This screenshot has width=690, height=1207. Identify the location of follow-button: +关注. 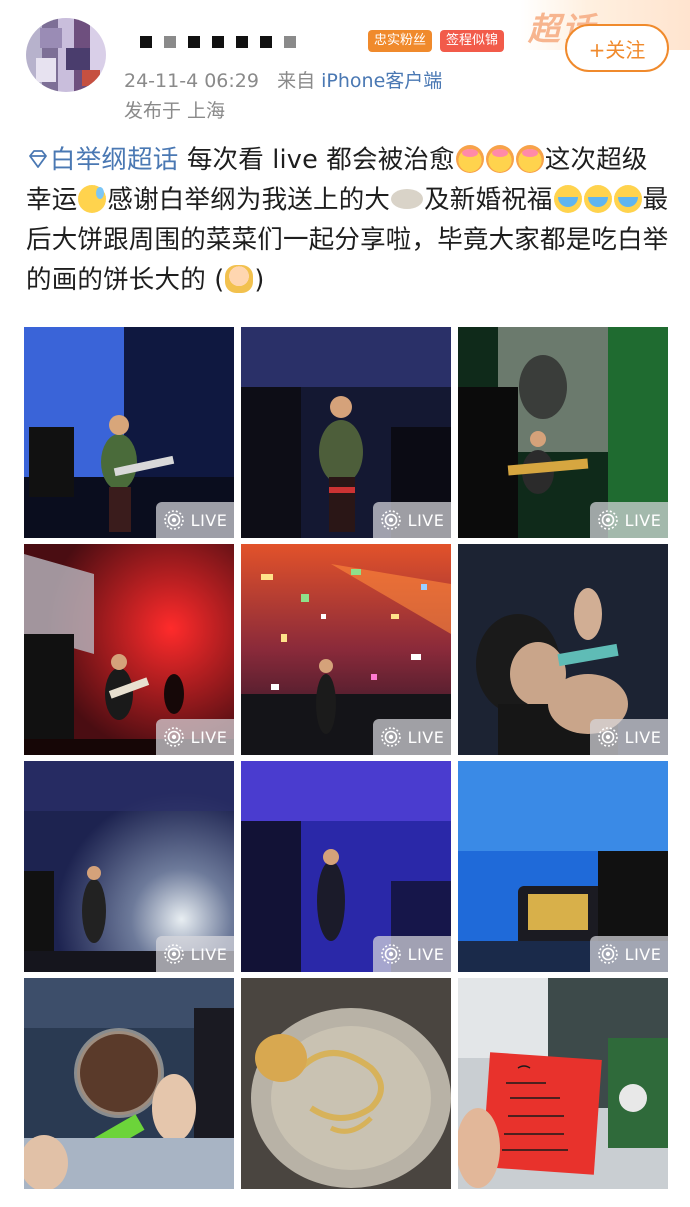
(617, 48).